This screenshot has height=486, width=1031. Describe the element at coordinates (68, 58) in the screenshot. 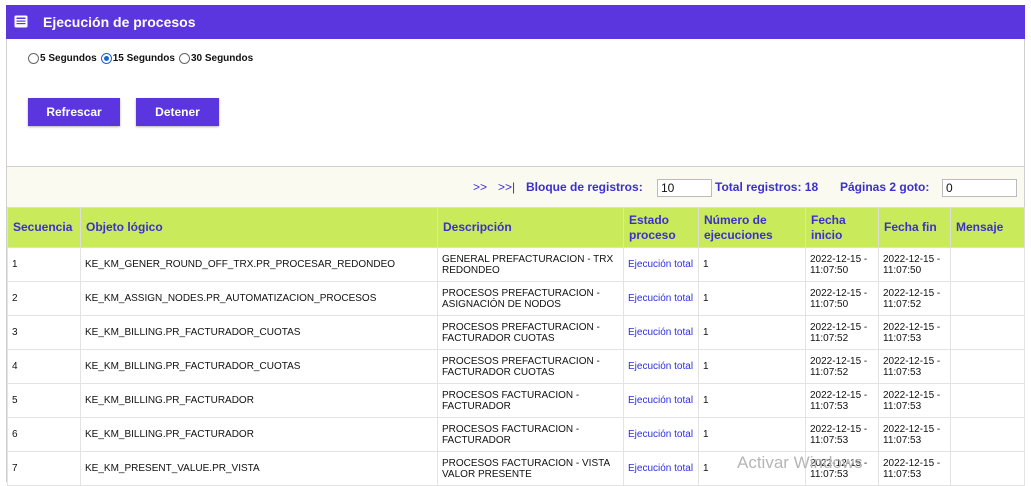

I see `radio-label: 5 Segundos` at that location.